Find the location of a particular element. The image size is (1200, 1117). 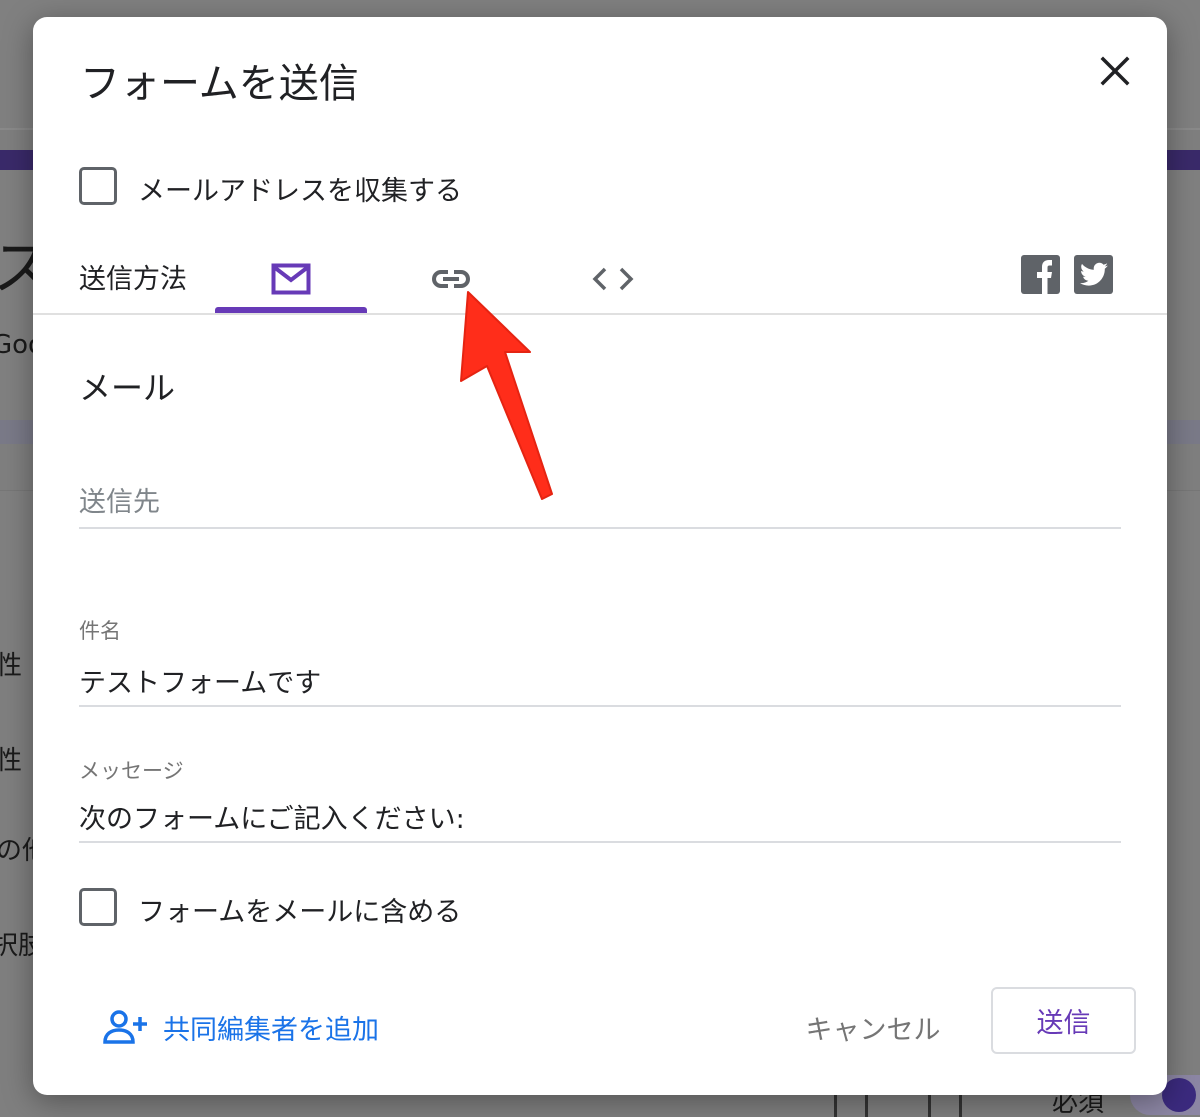

tab-email is located at coordinates (291, 279).